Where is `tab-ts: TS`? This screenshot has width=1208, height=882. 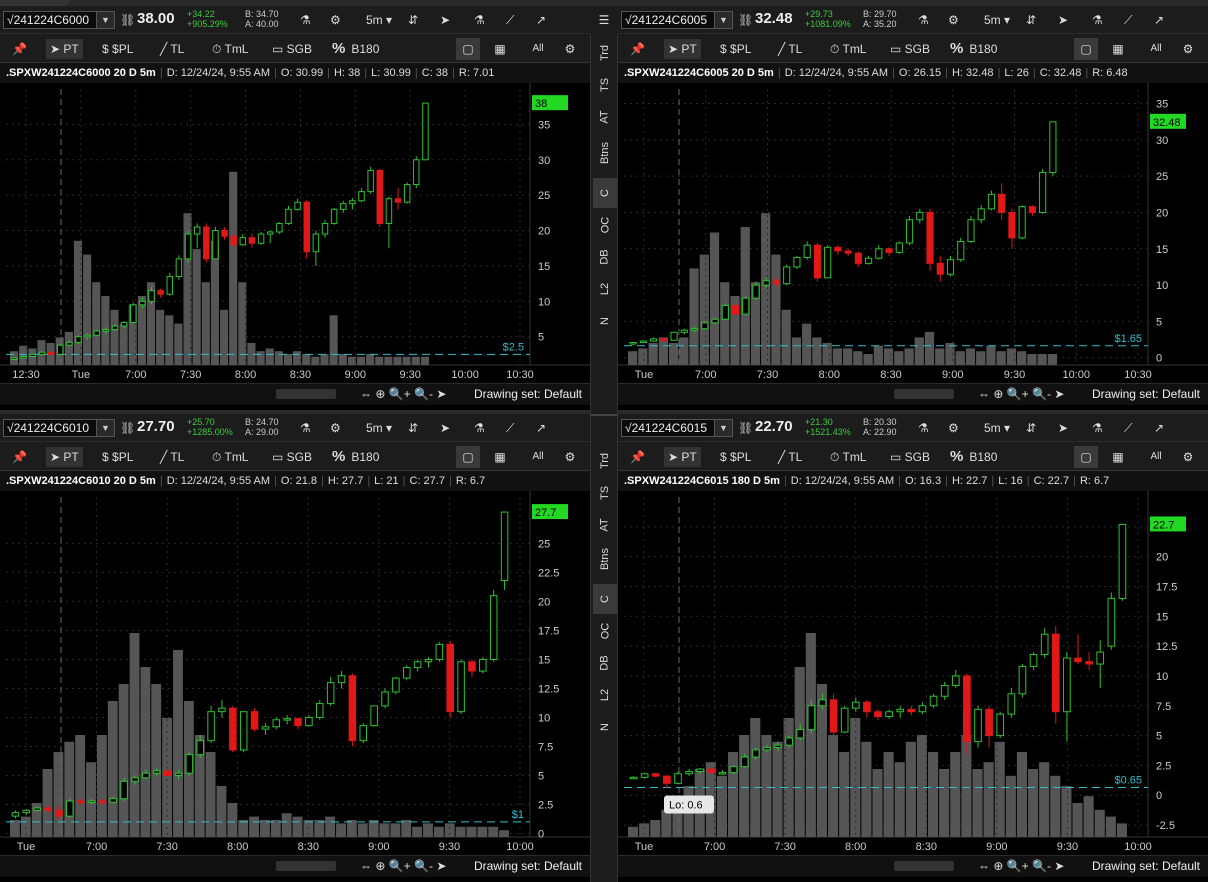 tab-ts: TS is located at coordinates (605, 493).